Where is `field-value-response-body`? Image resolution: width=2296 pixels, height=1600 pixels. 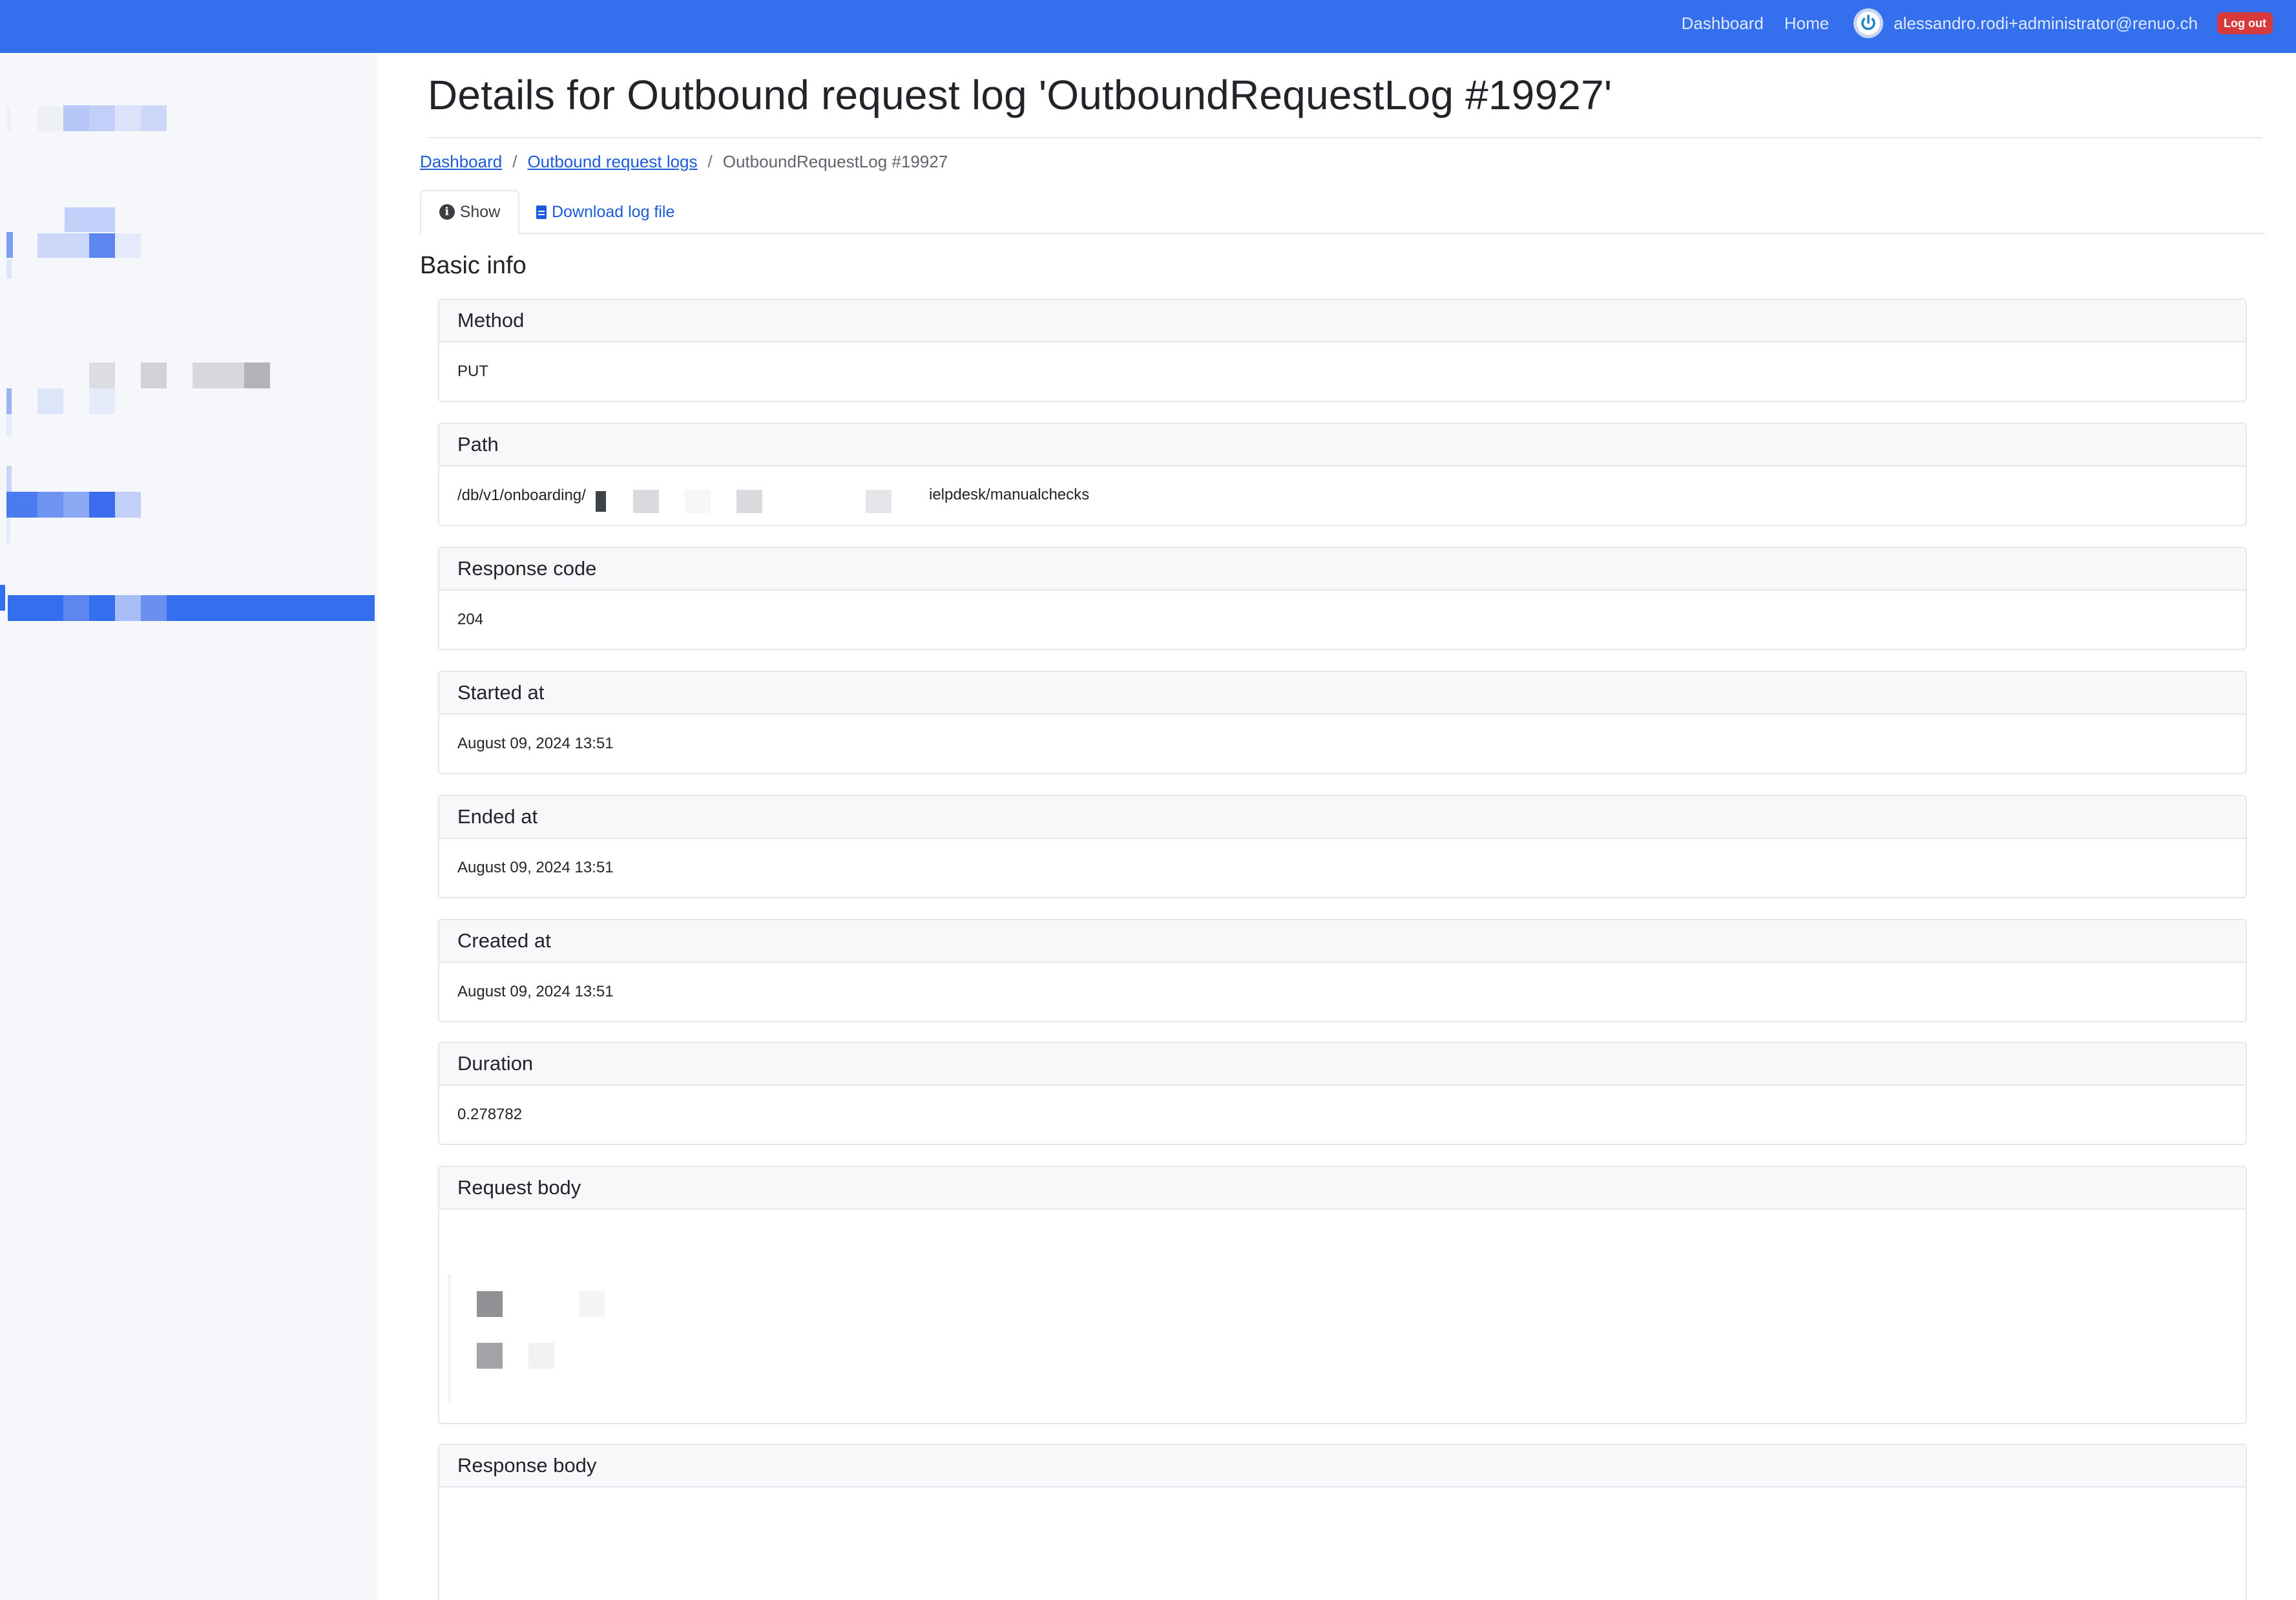
field-value-response-body is located at coordinates (1343, 1544).